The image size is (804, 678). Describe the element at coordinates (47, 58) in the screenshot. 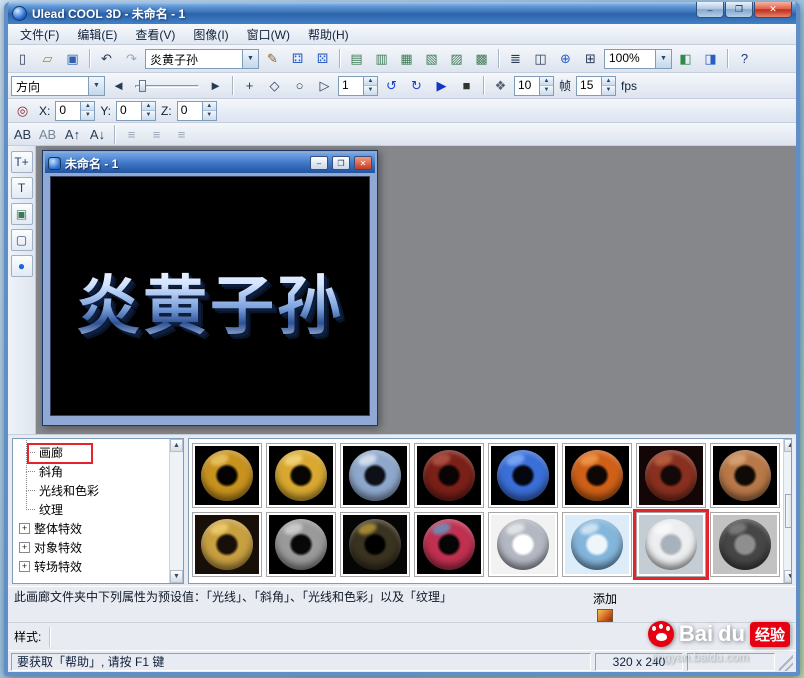

I see `open-file-icon: ▱` at that location.